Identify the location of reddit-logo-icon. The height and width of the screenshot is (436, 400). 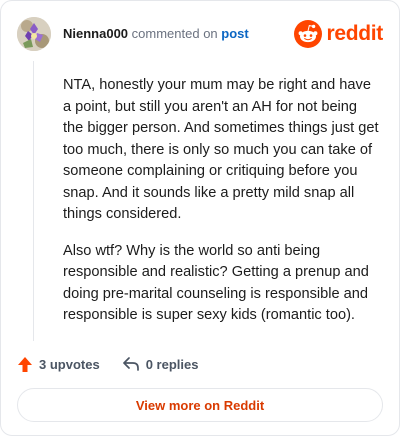
(308, 34).